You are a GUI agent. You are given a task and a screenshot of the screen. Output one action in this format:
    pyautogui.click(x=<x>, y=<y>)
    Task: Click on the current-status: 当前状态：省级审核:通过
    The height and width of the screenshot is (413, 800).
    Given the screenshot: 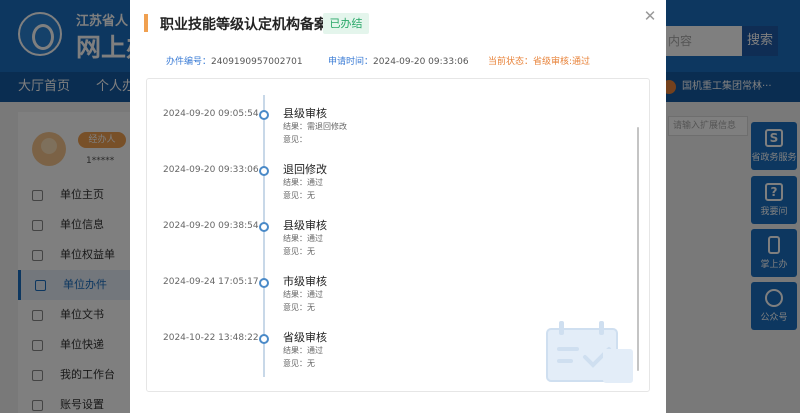 What is the action you would take?
    pyautogui.click(x=539, y=62)
    